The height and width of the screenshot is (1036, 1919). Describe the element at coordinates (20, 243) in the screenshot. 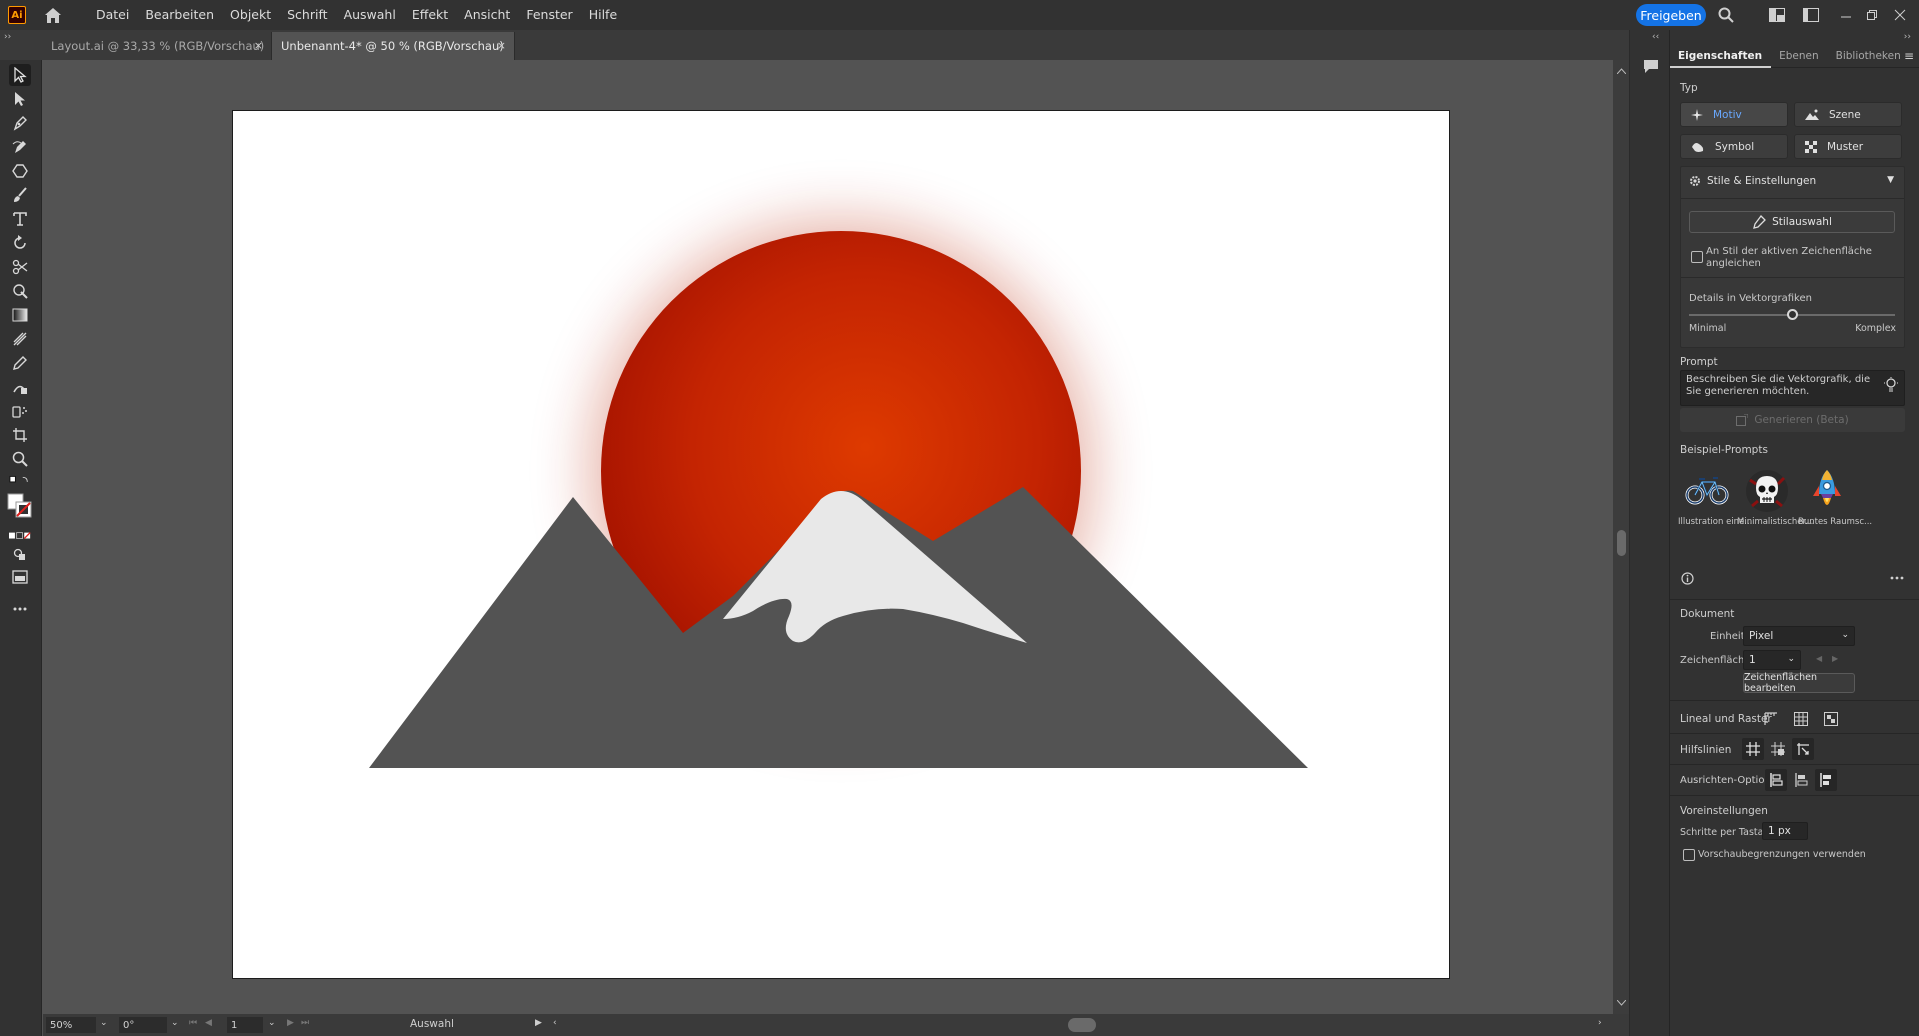

I see `rotate-tool-icon` at that location.